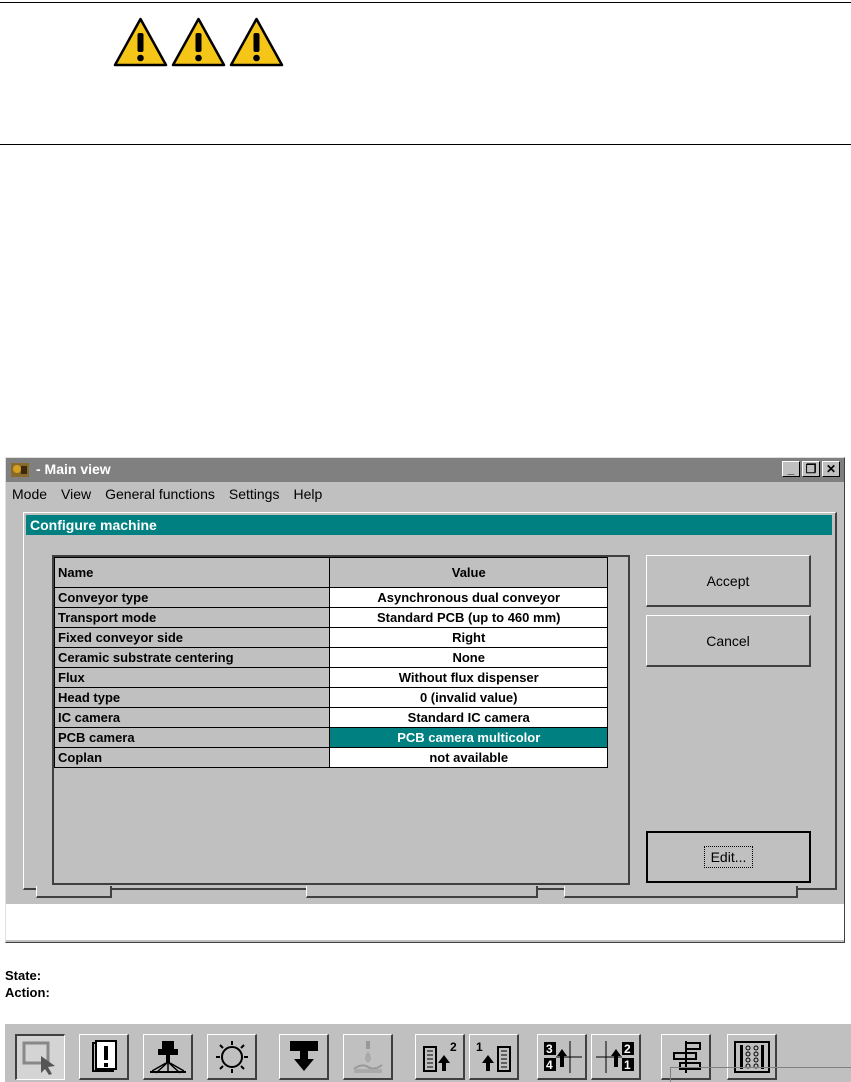 Image resolution: width=851 pixels, height=1082 pixels. I want to click on row-value: not available, so click(468, 757).